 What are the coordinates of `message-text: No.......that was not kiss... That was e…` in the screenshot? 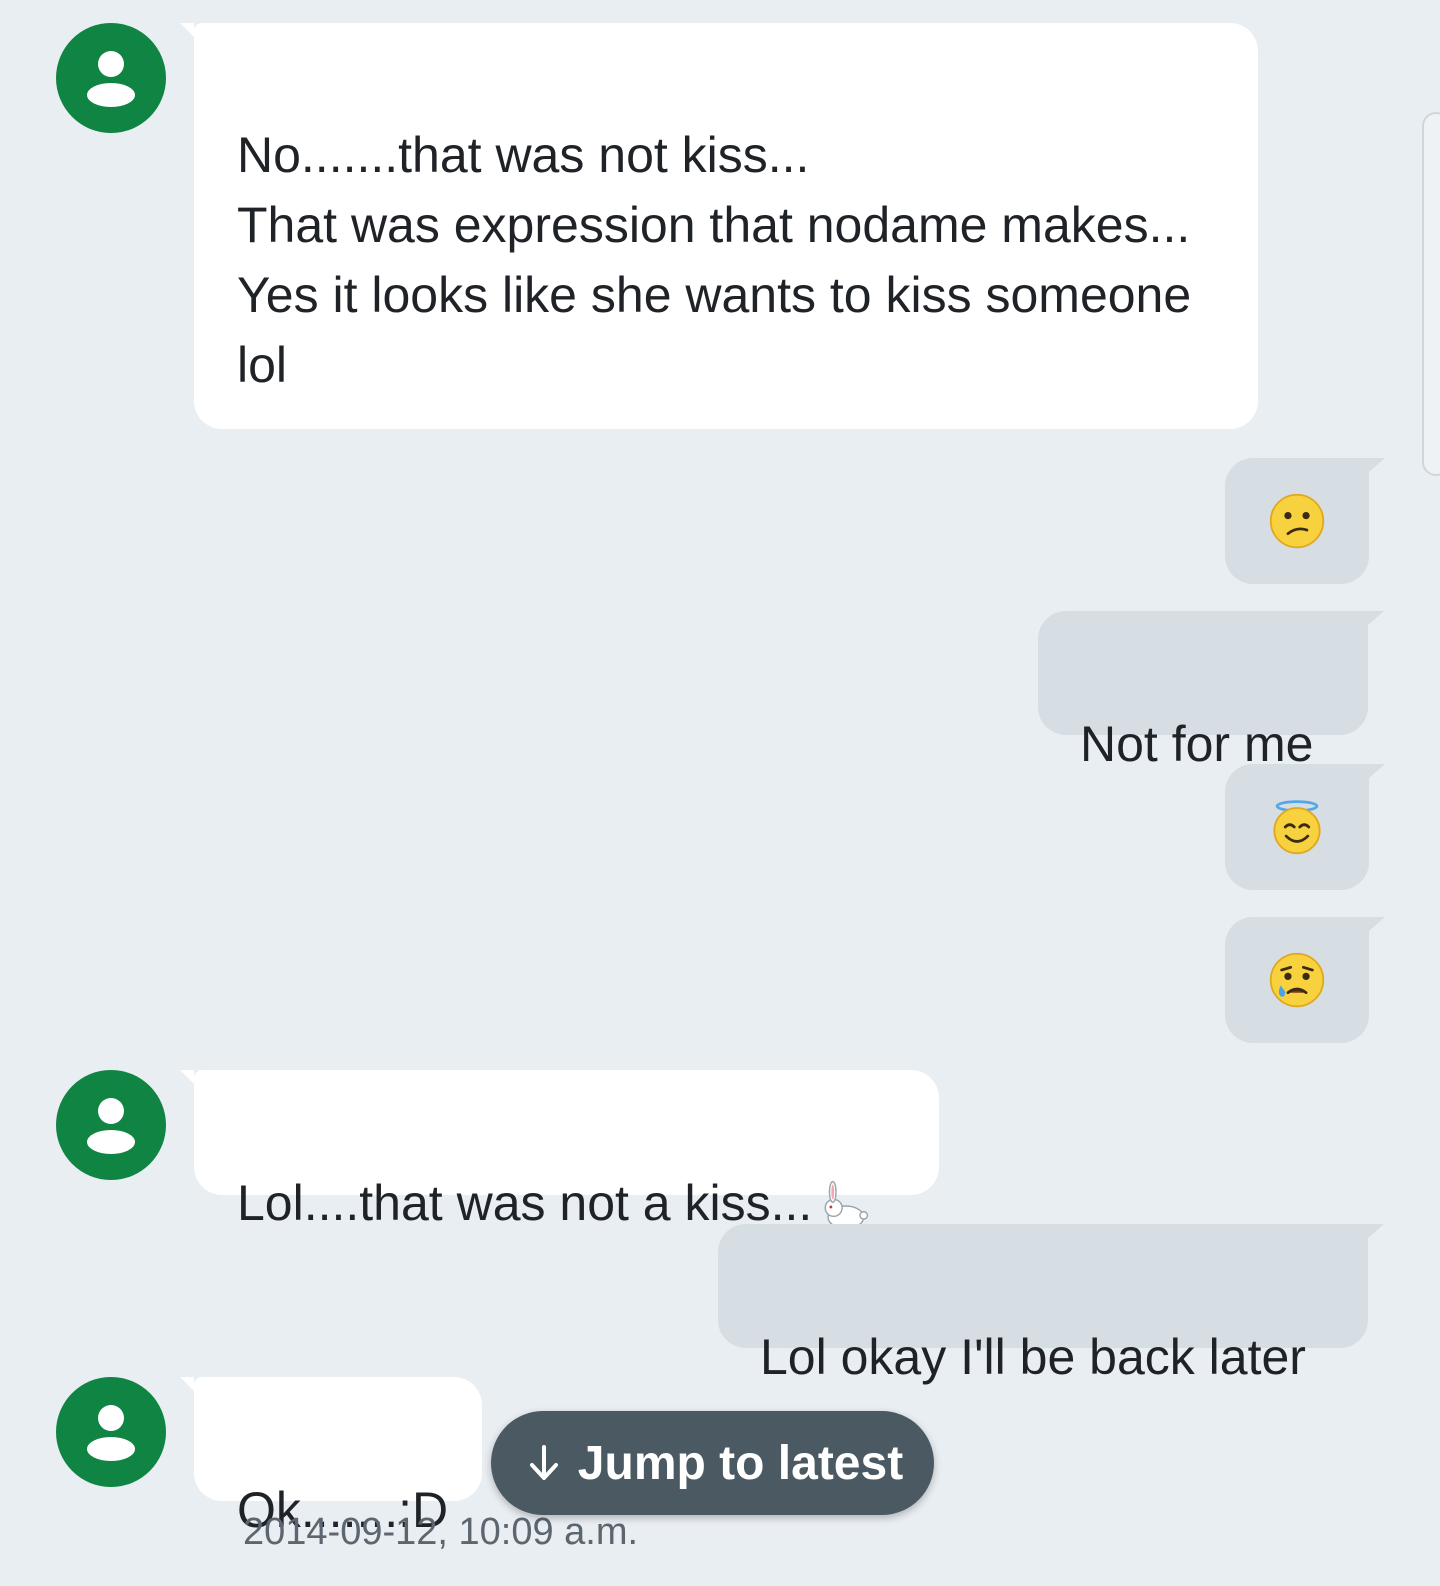 It's located at (714, 260).